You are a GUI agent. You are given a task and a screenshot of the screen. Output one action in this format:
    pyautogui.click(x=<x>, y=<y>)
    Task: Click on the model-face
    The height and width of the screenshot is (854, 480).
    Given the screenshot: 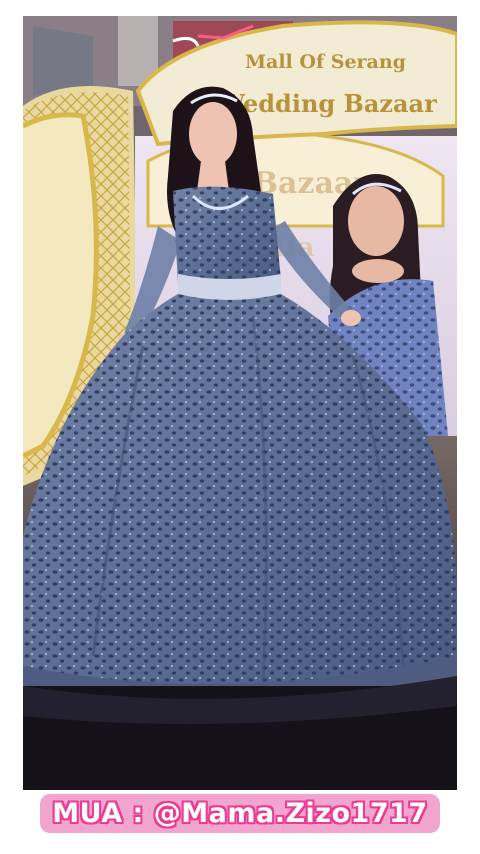 What is the action you would take?
    pyautogui.click(x=213, y=134)
    